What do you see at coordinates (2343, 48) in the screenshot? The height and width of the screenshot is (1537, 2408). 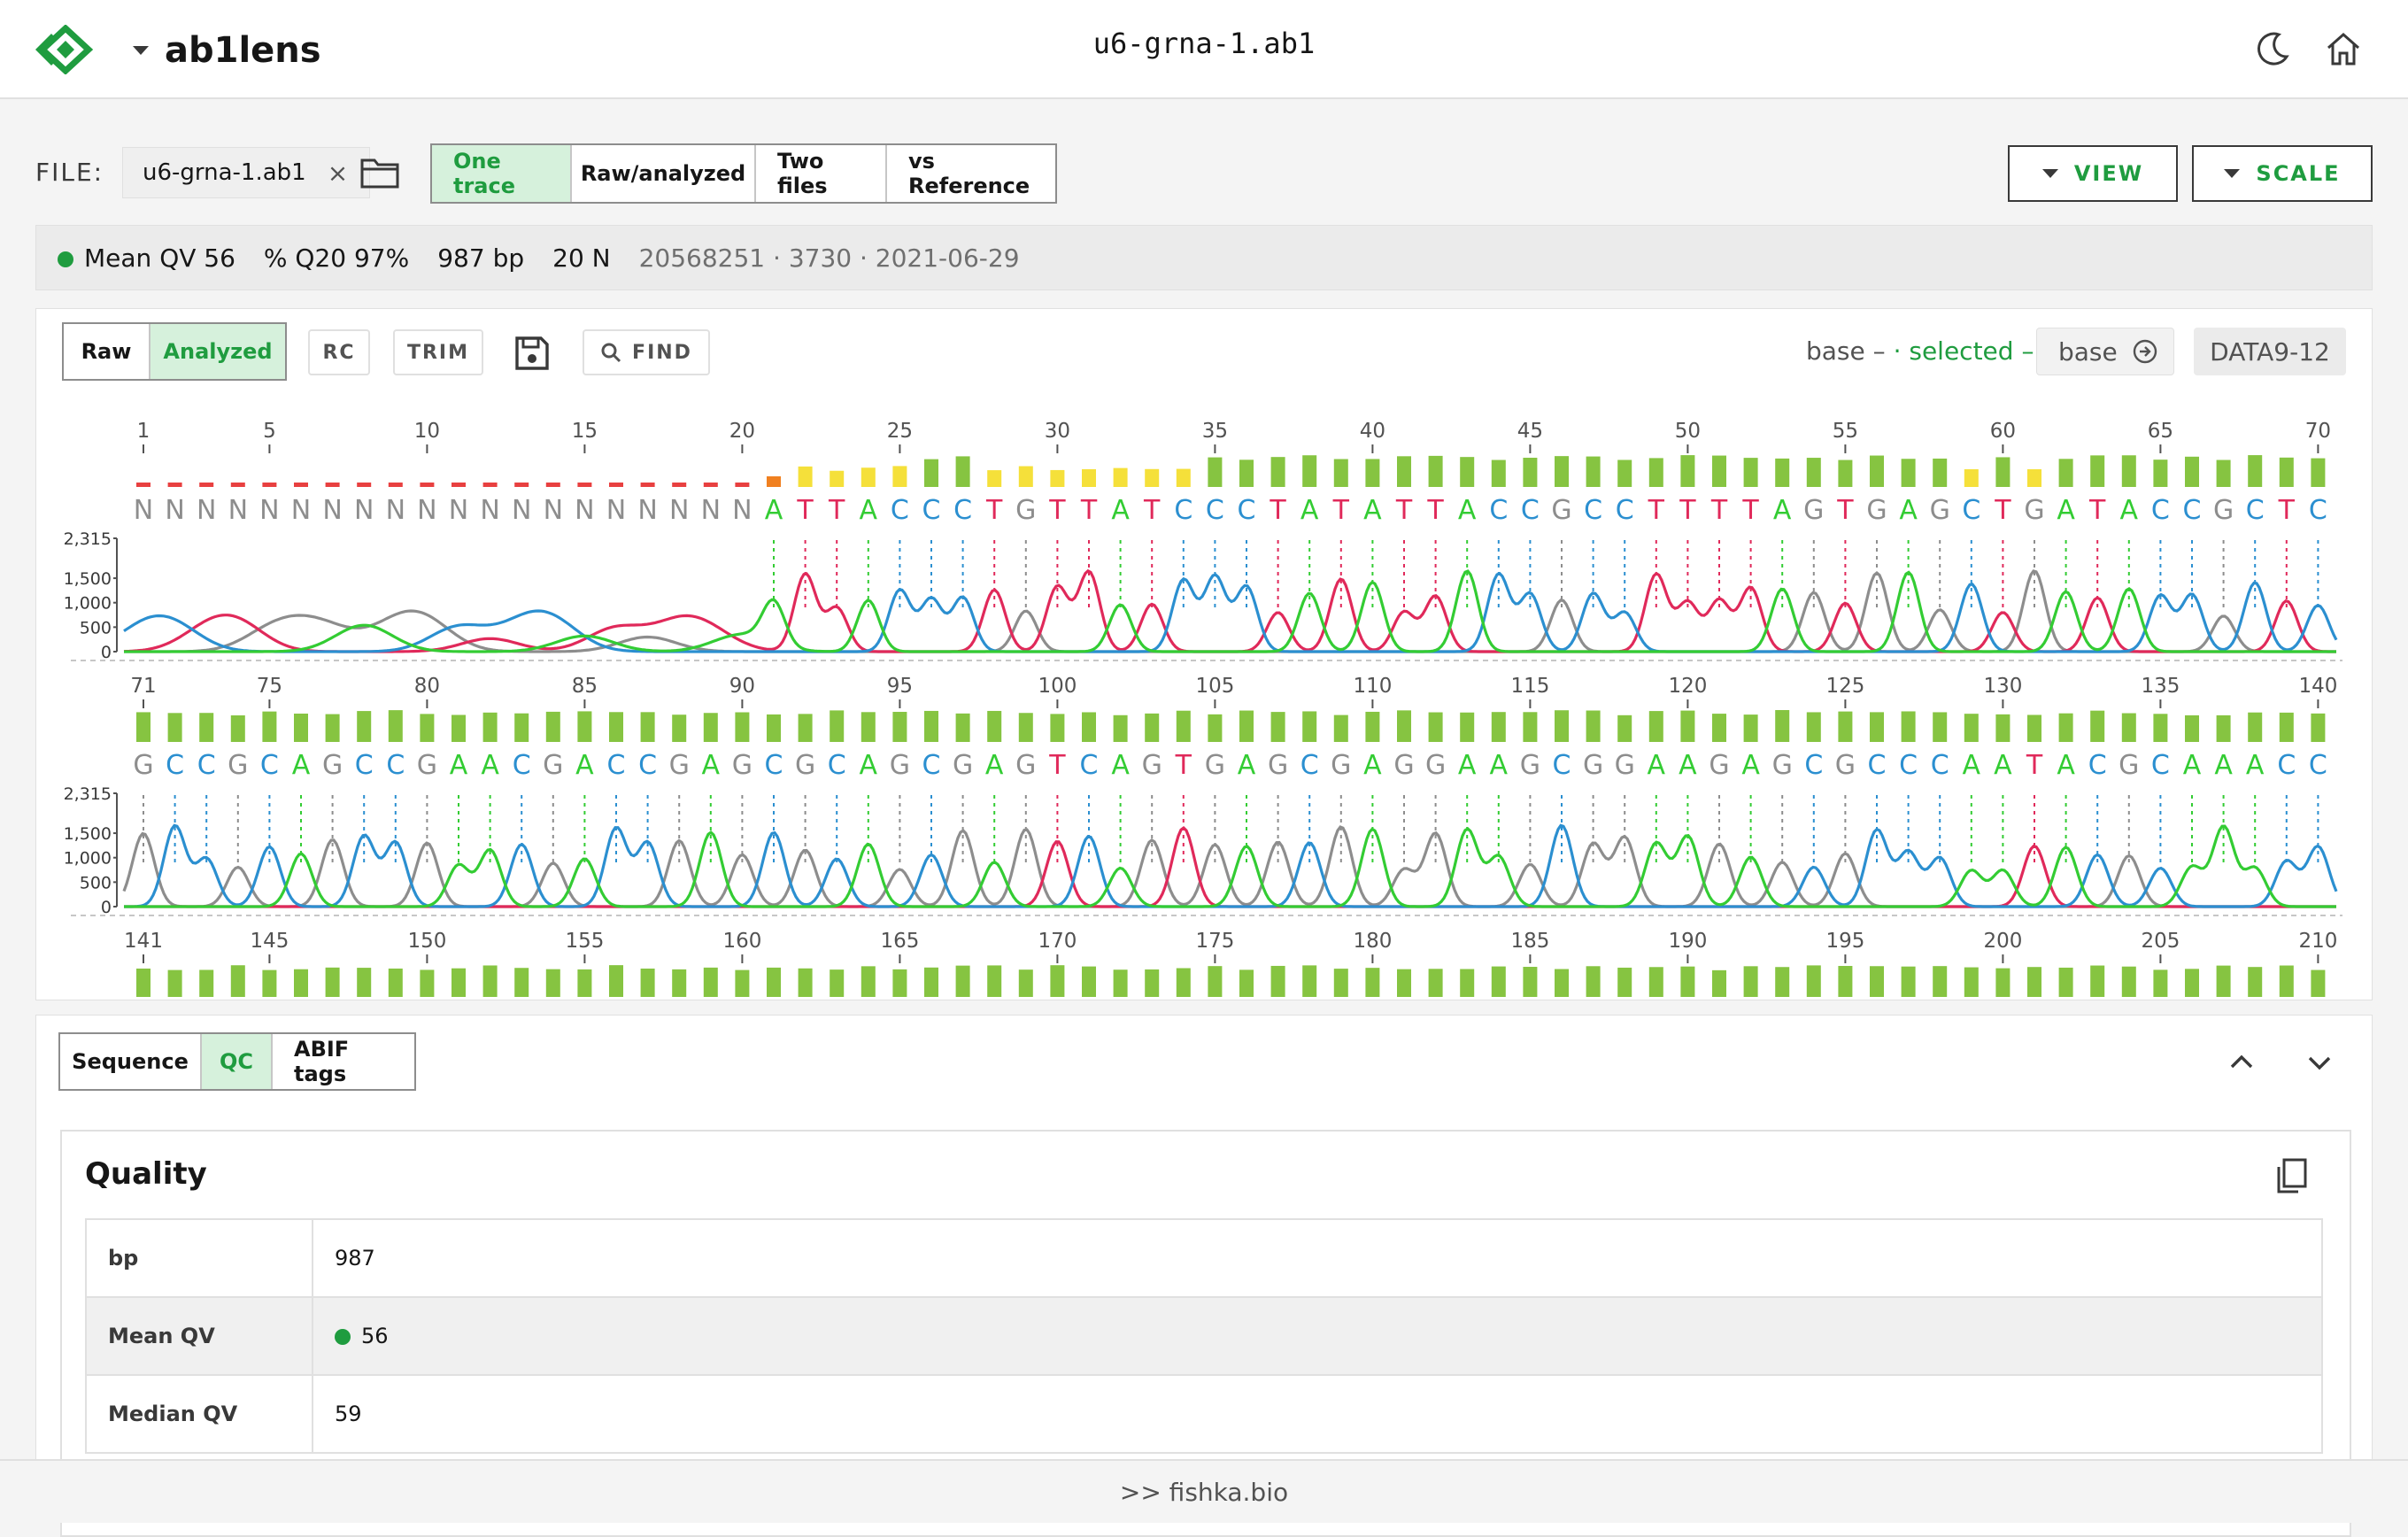 I see `home-icon` at bounding box center [2343, 48].